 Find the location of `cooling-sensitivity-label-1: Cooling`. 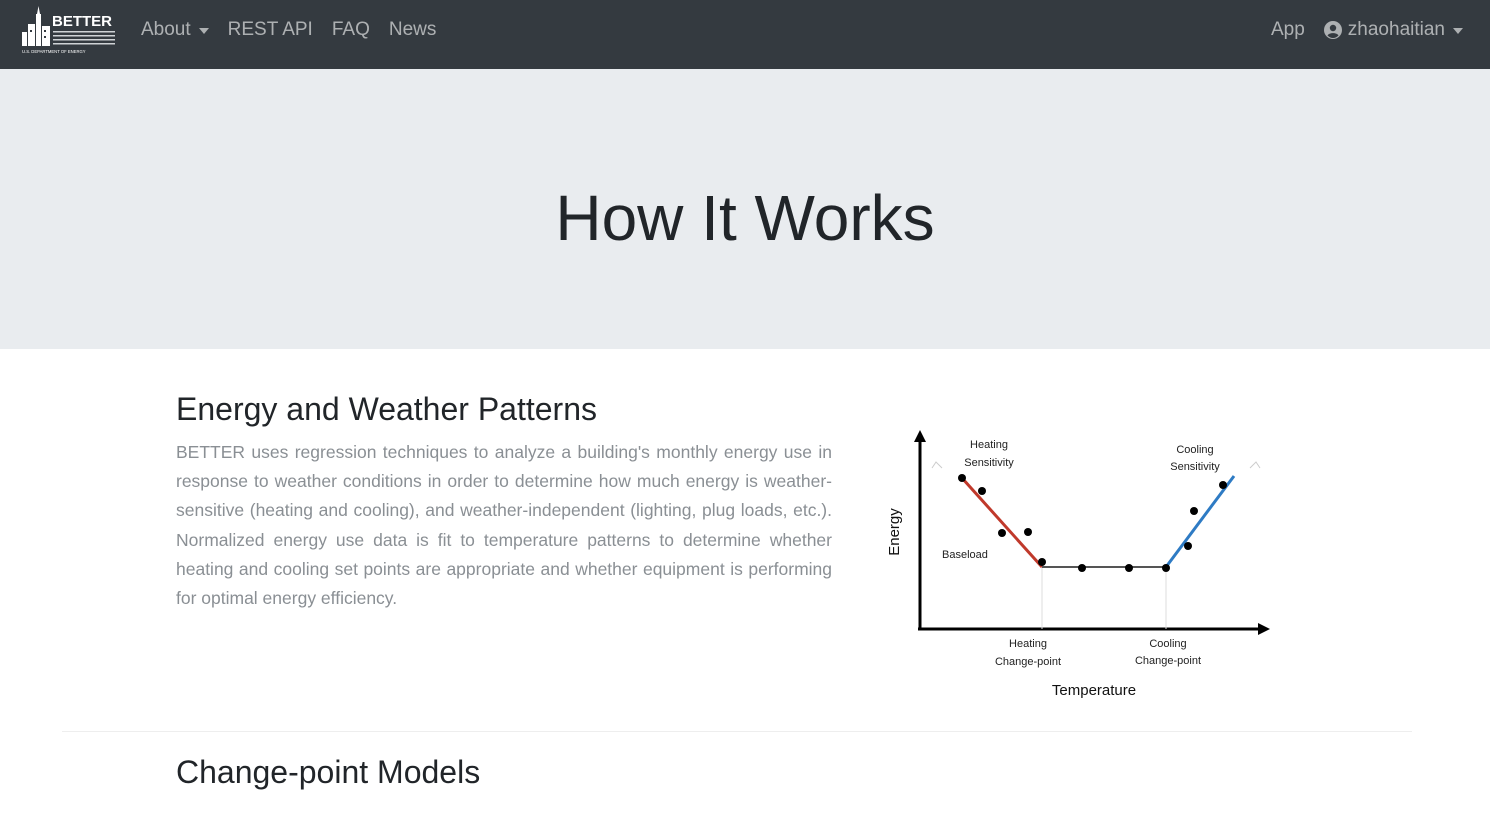

cooling-sensitivity-label-1: Cooling is located at coordinates (1194, 450).